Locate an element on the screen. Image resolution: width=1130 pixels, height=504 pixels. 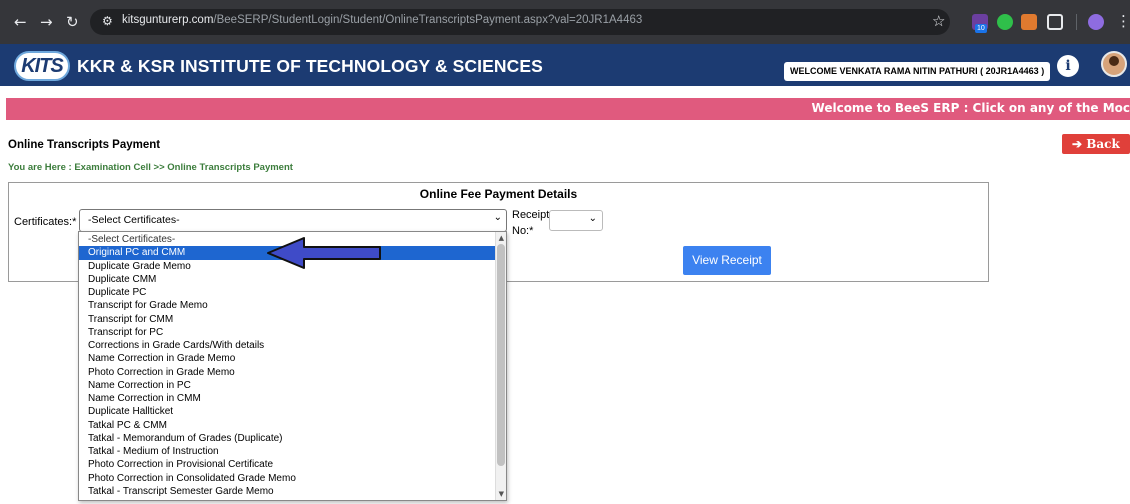
info-icon: i is located at coordinates (1068, 66).